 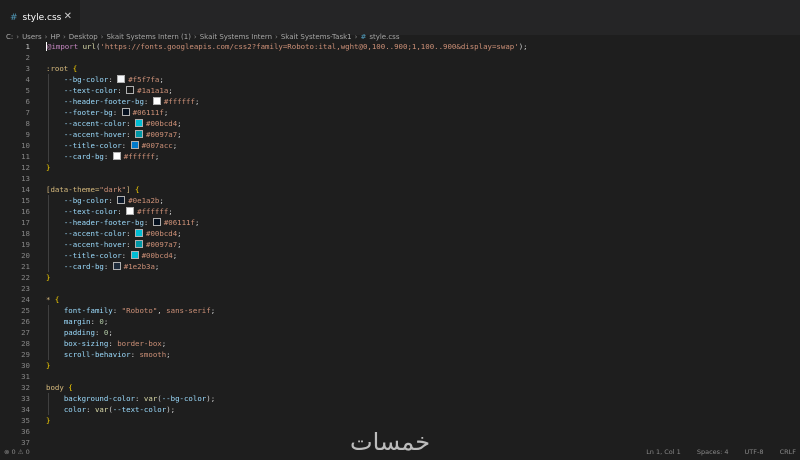 What do you see at coordinates (400, 299) in the screenshot?
I see `code-line: 24 * {` at bounding box center [400, 299].